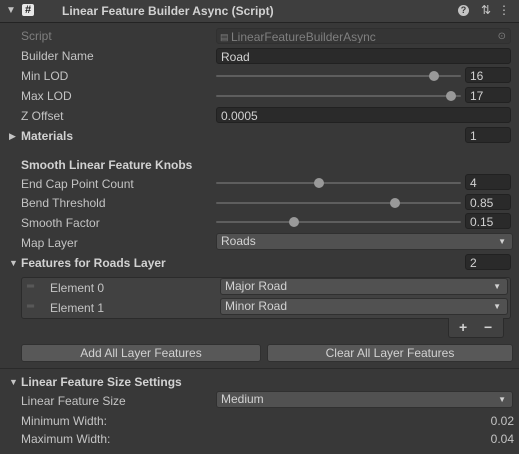 Image resolution: width=519 pixels, height=454 pixels. What do you see at coordinates (256, 306) in the screenshot?
I see `element-1-value: Minor Road` at bounding box center [256, 306].